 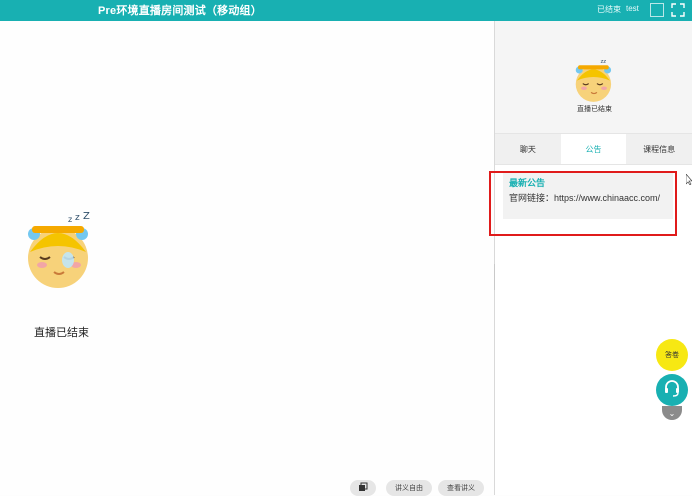 I want to click on headset-icon, so click(x=672, y=390).